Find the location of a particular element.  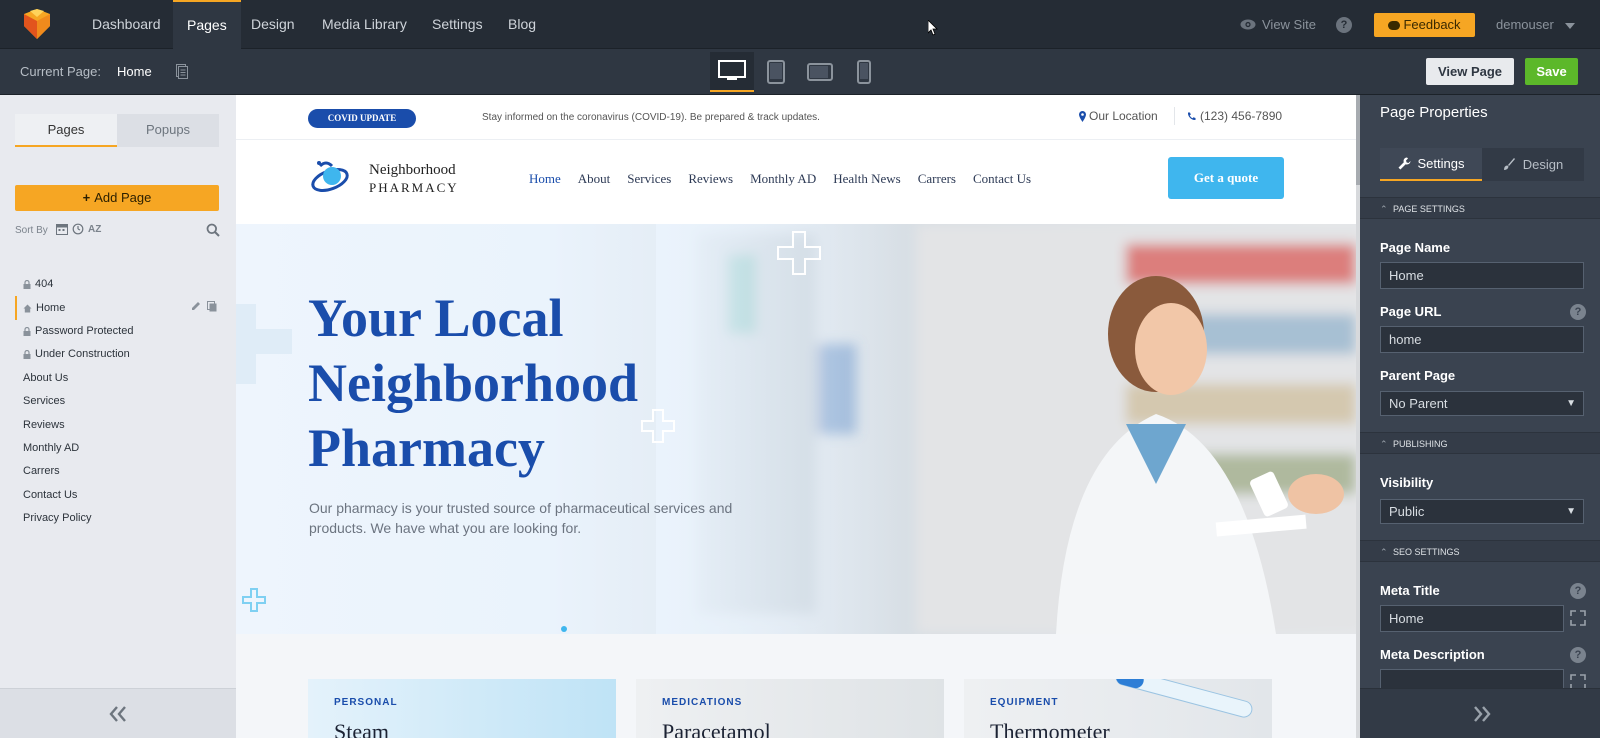

page-item-home: Home is located at coordinates (118, 308).